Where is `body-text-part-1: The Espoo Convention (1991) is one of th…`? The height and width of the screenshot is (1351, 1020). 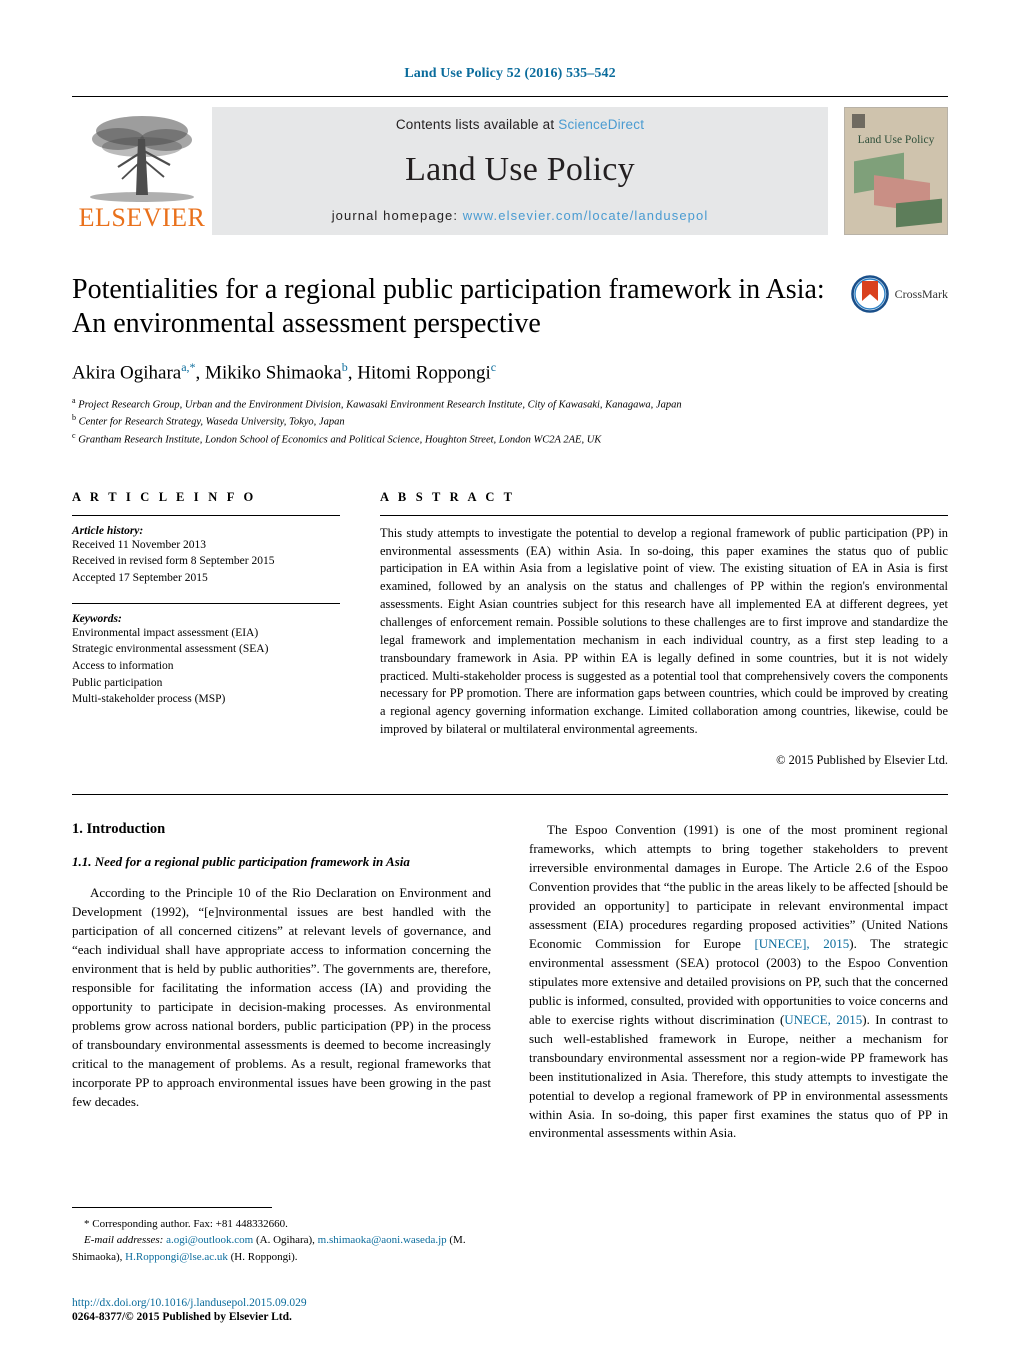 body-text-part-1: The Espoo Convention (1991) is one of th… is located at coordinates (738, 886).